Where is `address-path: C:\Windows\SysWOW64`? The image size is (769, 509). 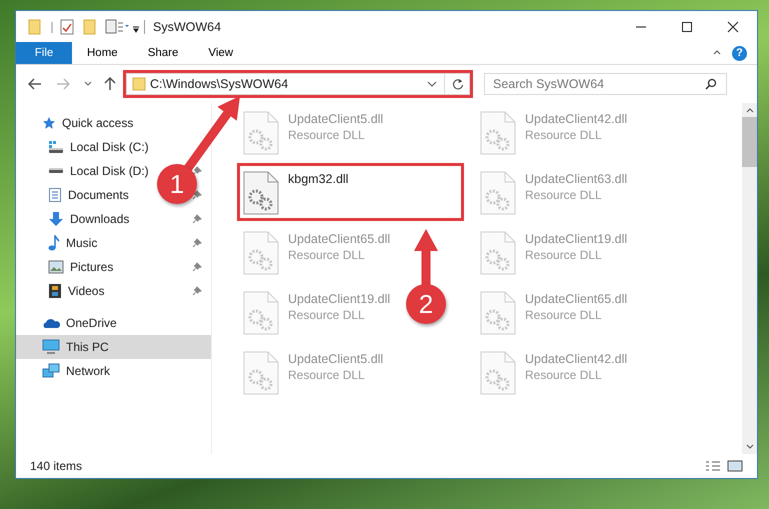
address-path: C:\Windows\SysWOW64 is located at coordinates (220, 84).